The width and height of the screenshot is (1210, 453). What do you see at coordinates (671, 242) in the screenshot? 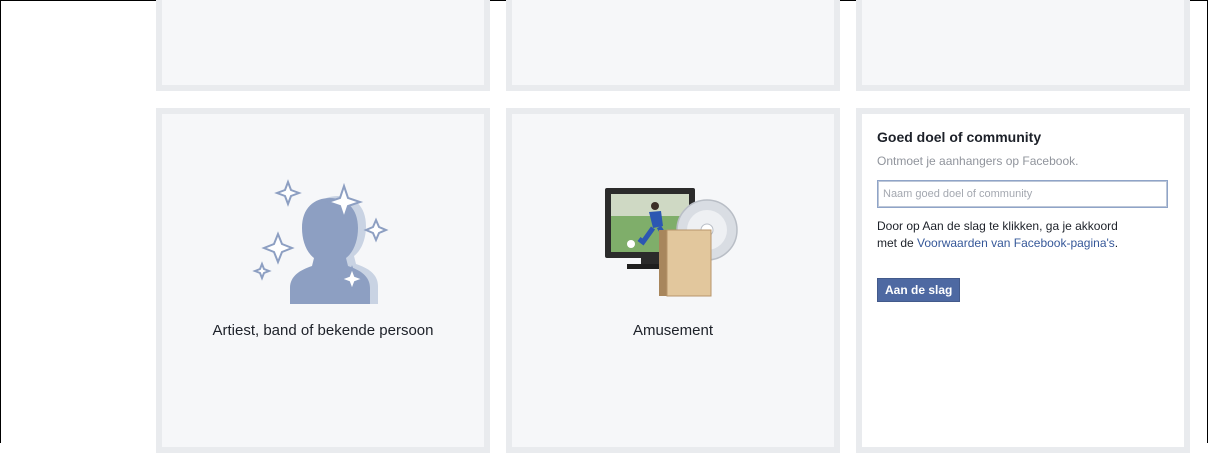
I see `entertainment-tv-icon` at bounding box center [671, 242].